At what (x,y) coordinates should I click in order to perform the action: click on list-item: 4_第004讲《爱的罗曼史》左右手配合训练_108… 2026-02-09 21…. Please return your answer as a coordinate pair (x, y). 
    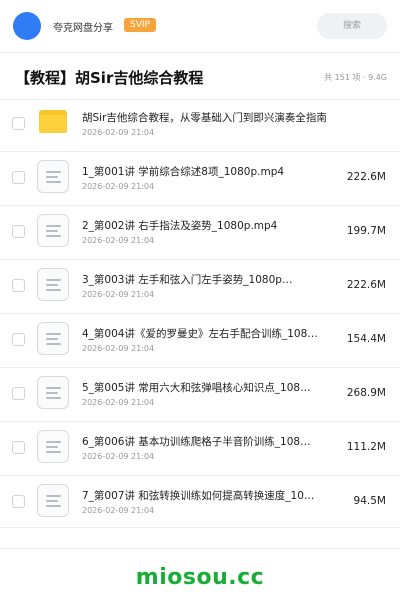
    Looking at the image, I should click on (200, 341).